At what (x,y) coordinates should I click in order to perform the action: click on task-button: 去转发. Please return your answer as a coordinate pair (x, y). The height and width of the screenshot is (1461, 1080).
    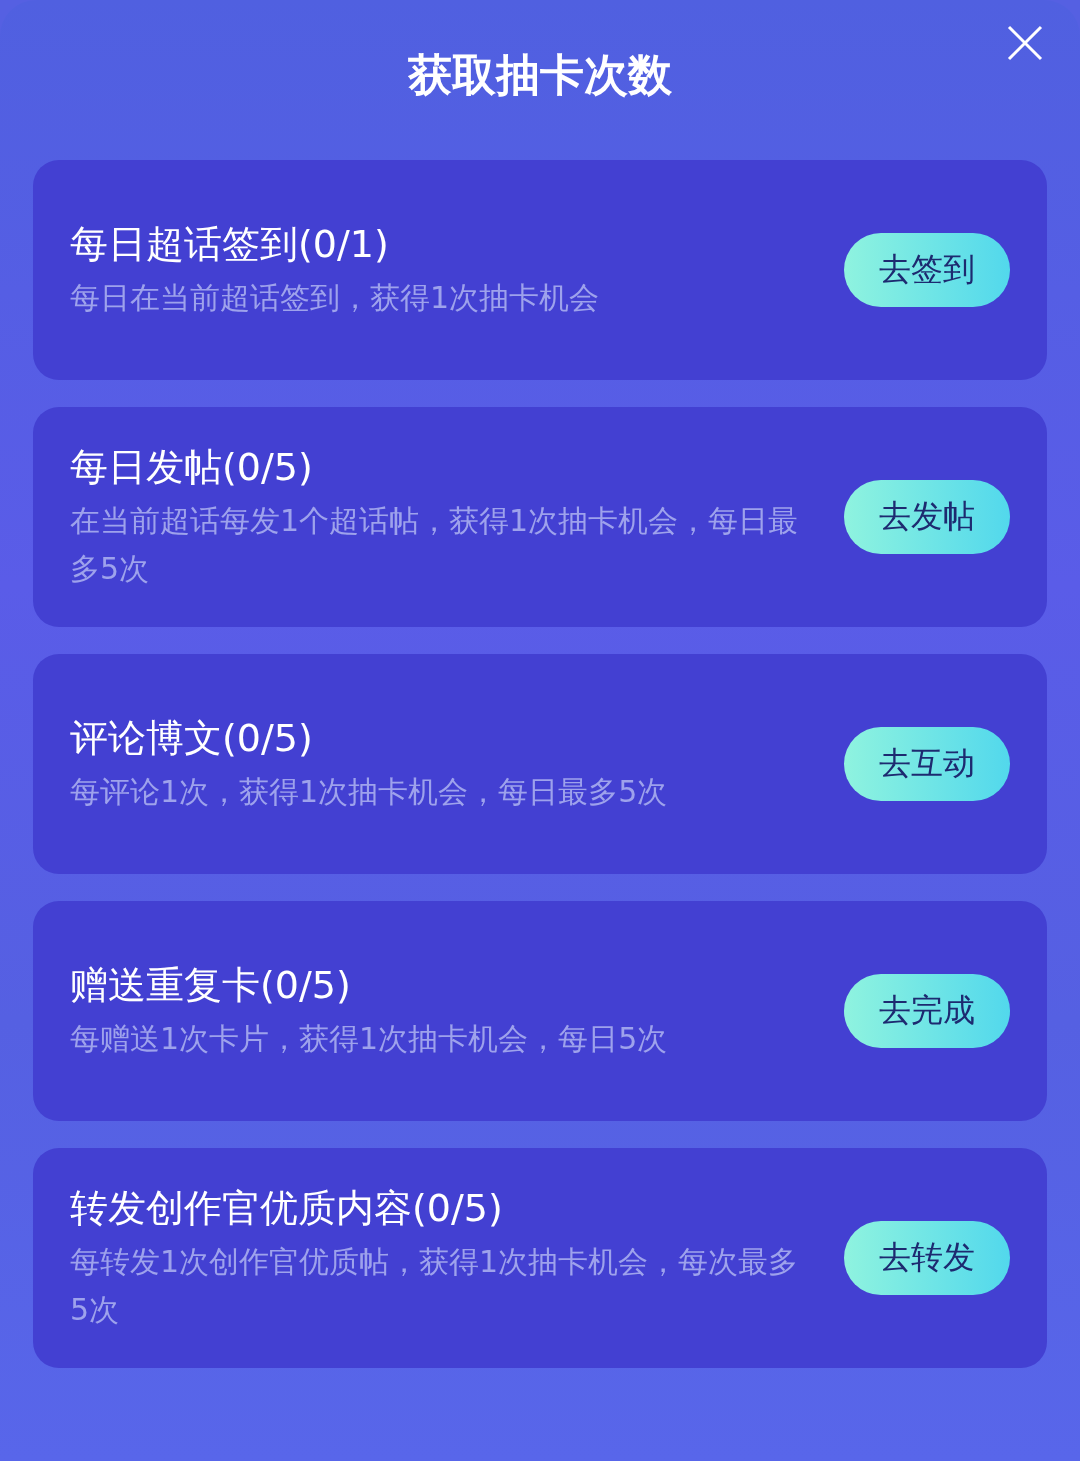
    Looking at the image, I should click on (927, 1258).